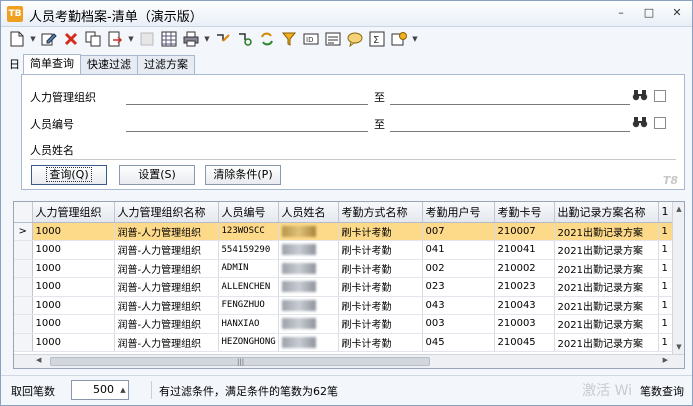 The width and height of the screenshot is (693, 406). What do you see at coordinates (346, 390) in the screenshot?
I see `status-bar: 取回笔数 500 ▲ 有过滤条件，满足条件的笔数为62笔 激活 Wi 笔数查询` at bounding box center [346, 390].